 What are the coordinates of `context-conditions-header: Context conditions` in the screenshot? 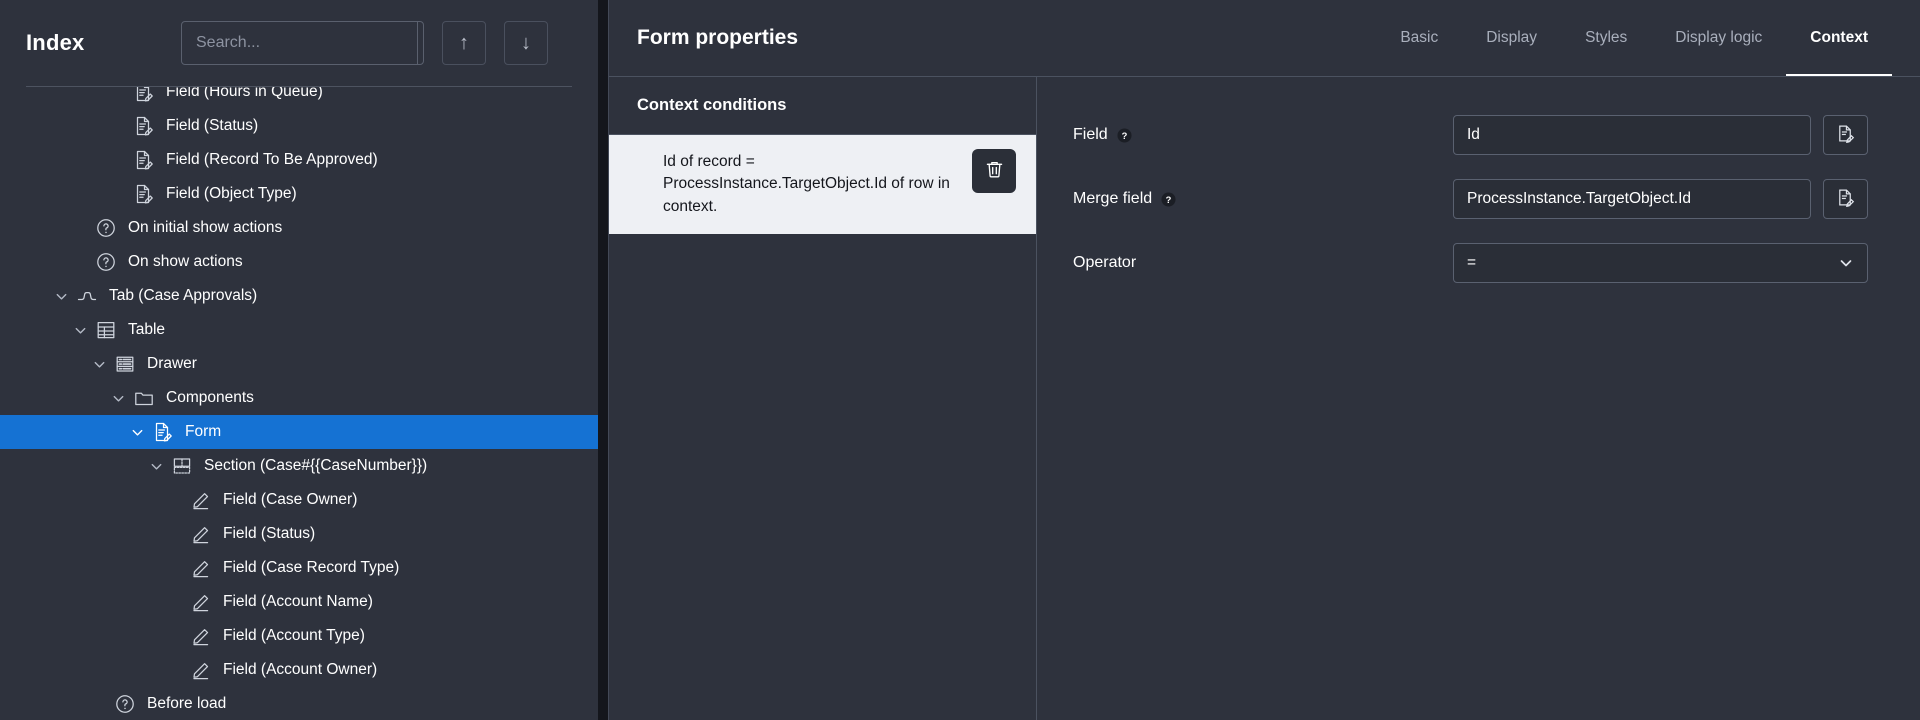 It's located at (822, 106).